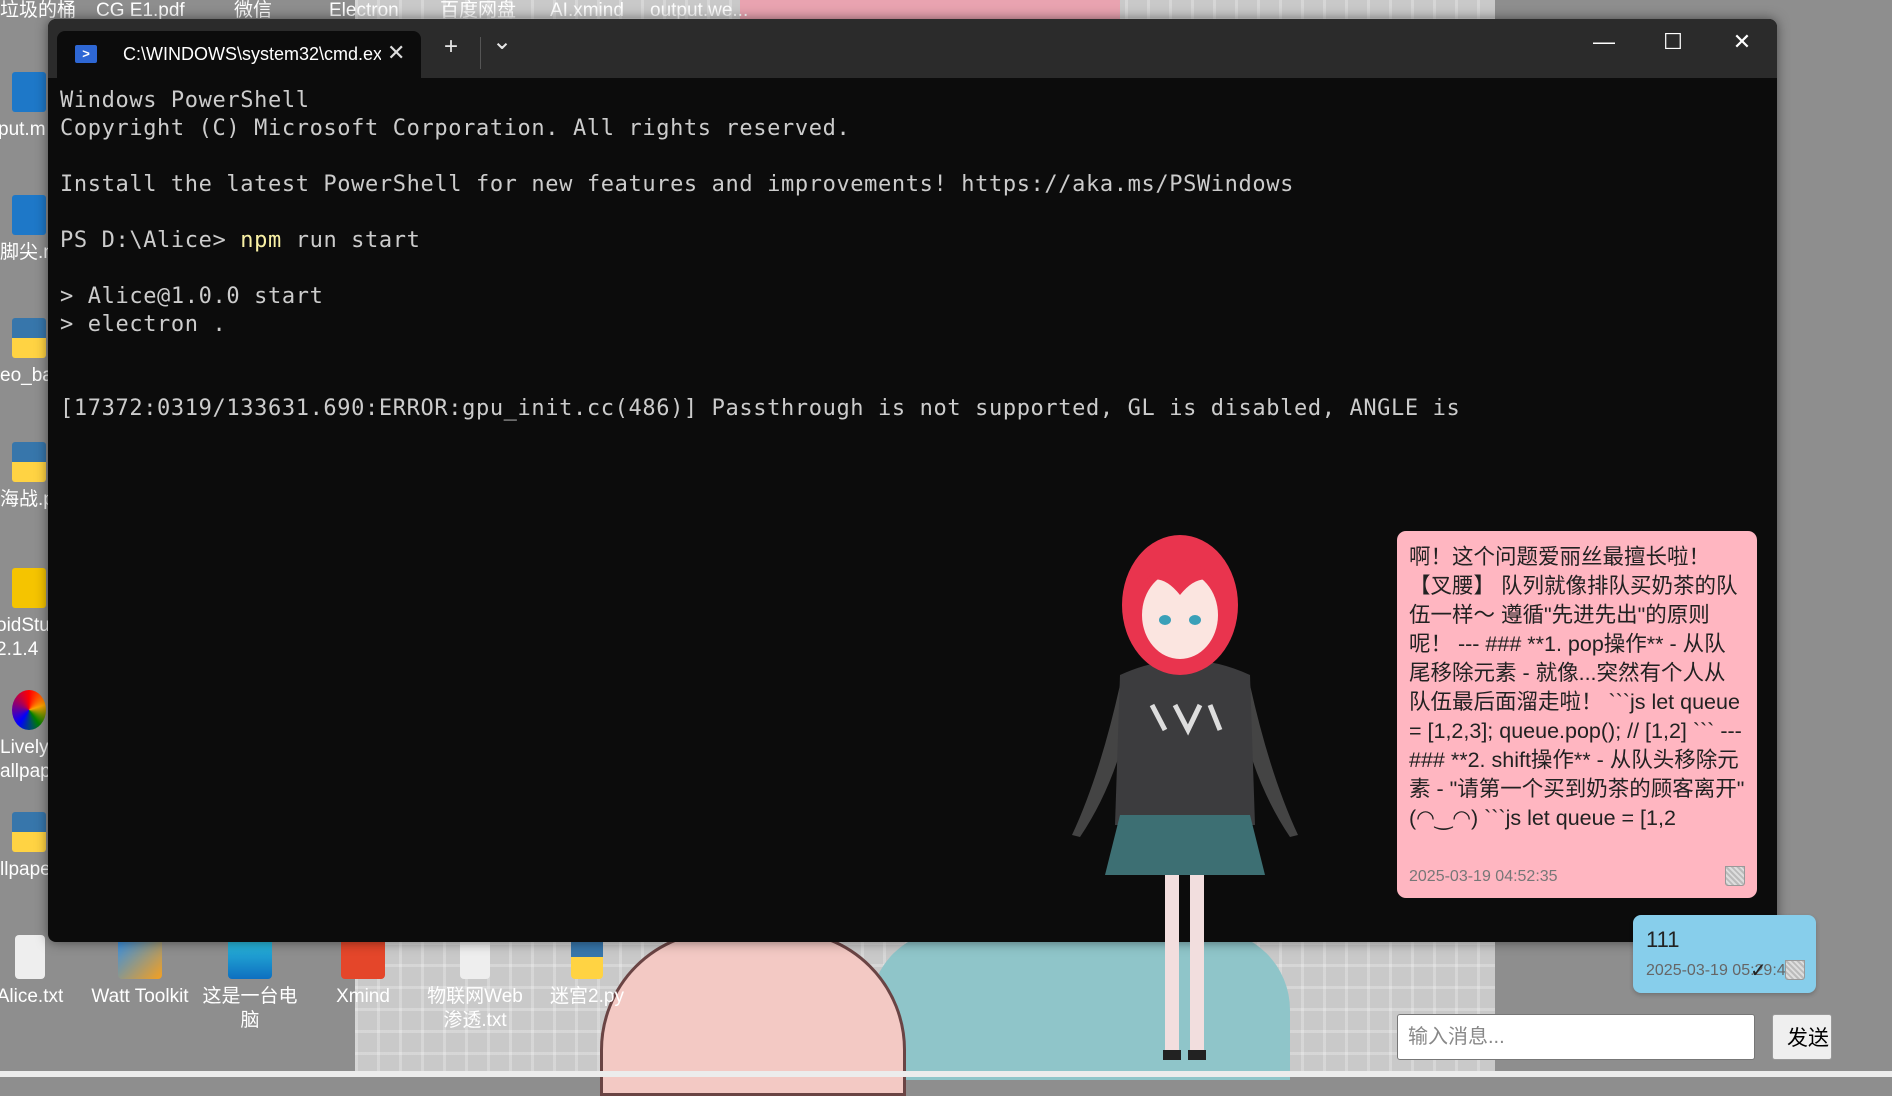 The image size is (1892, 1096). What do you see at coordinates (480, 53) in the screenshot?
I see `divider` at bounding box center [480, 53].